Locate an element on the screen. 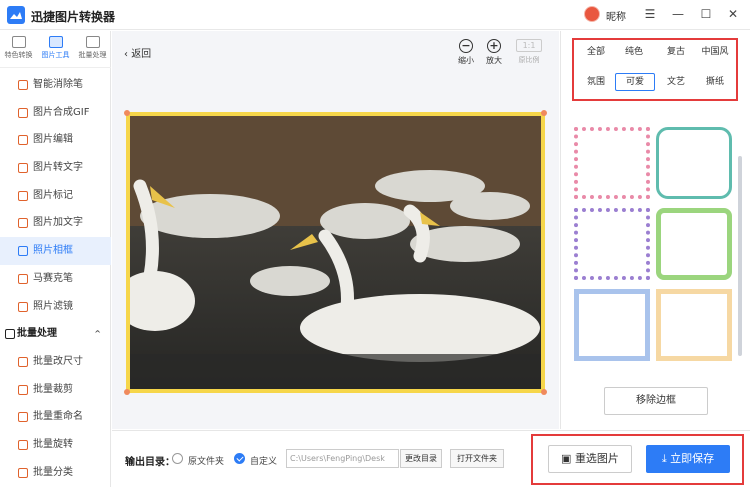 The image size is (750, 487). original-ratio-button: 1:1 原比例 is located at coordinates (529, 52).